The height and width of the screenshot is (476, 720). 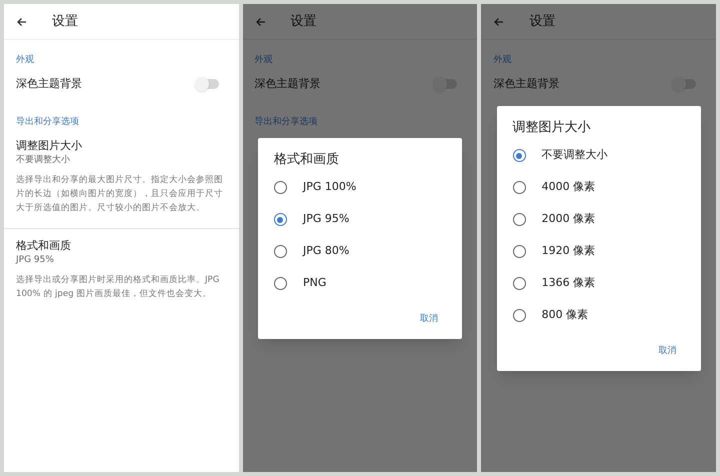 I want to click on option-label: 800 像素, so click(x=565, y=315).